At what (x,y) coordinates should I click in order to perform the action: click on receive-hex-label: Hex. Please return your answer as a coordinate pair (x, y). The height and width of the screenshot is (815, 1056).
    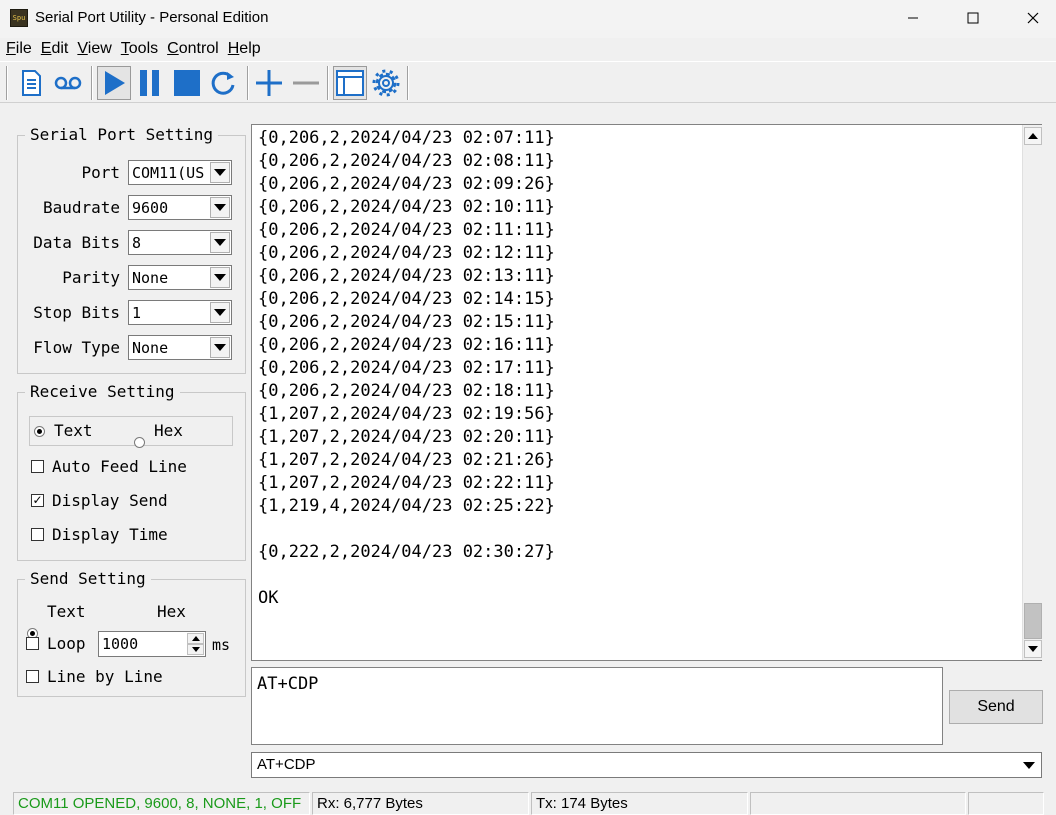
    Looking at the image, I should click on (168, 430).